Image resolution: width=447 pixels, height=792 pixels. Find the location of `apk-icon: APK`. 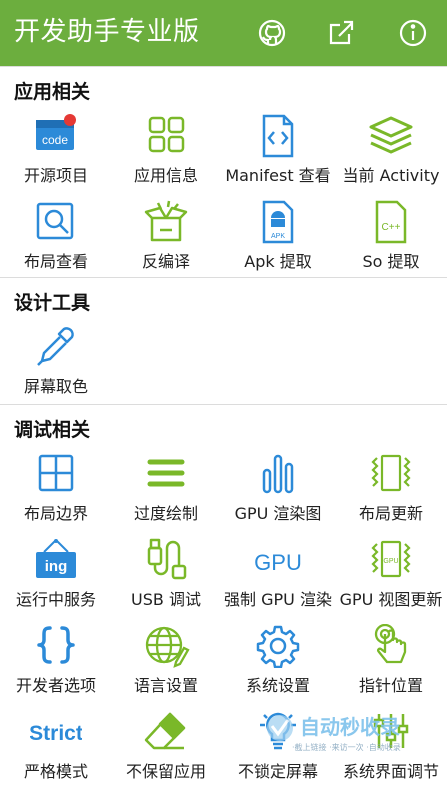

apk-icon: APK is located at coordinates (278, 222).